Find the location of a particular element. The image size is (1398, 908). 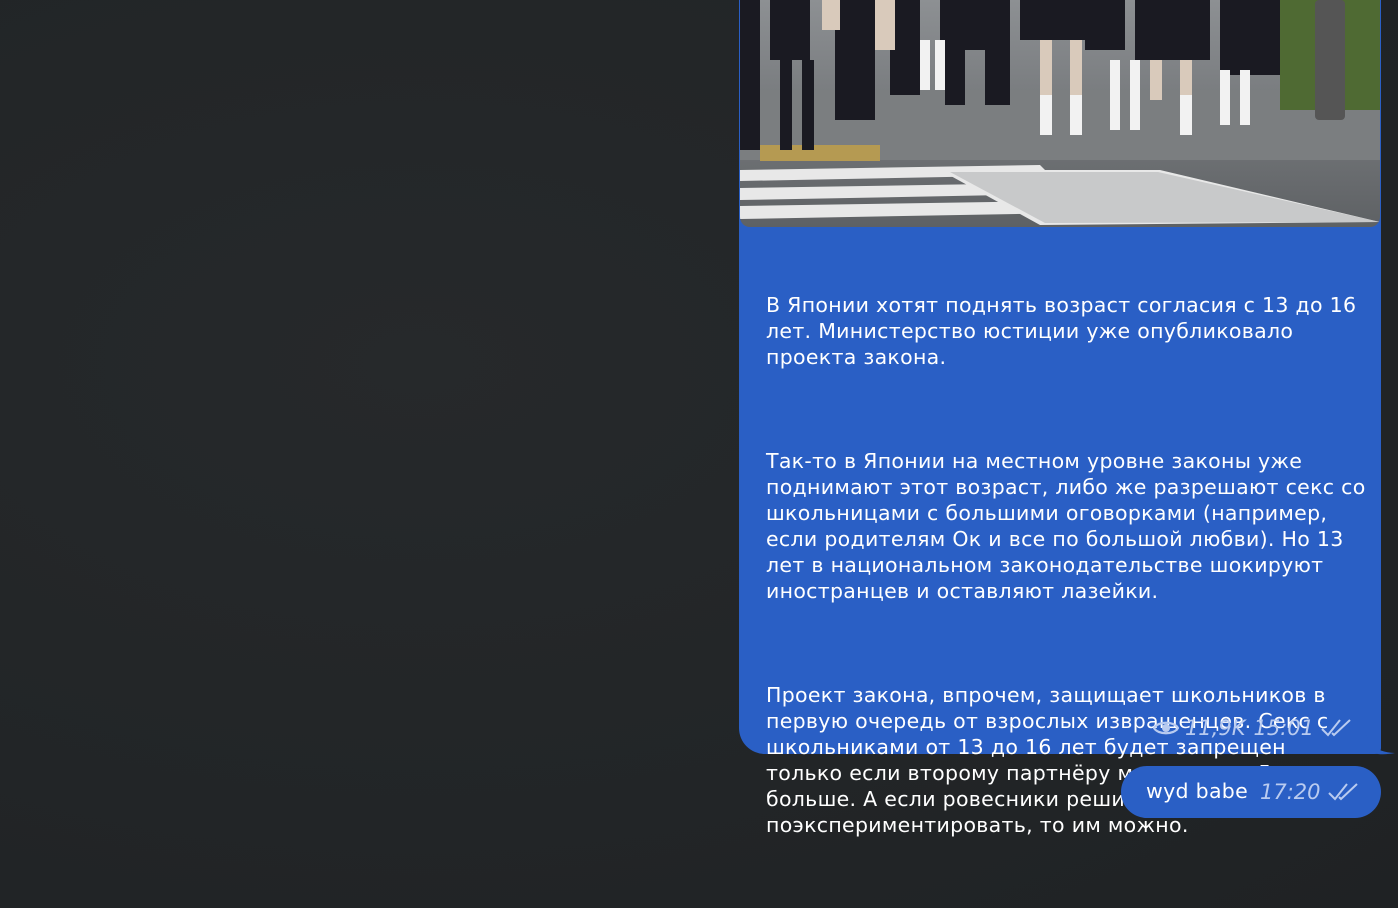

views-count: 11,9K is located at coordinates (1215, 728).